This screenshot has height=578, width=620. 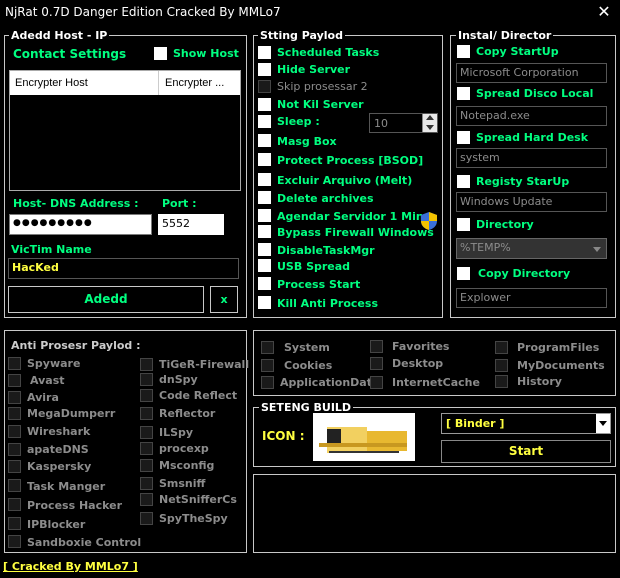 What do you see at coordinates (160, 53) in the screenshot?
I see `show-host-checkbox` at bounding box center [160, 53].